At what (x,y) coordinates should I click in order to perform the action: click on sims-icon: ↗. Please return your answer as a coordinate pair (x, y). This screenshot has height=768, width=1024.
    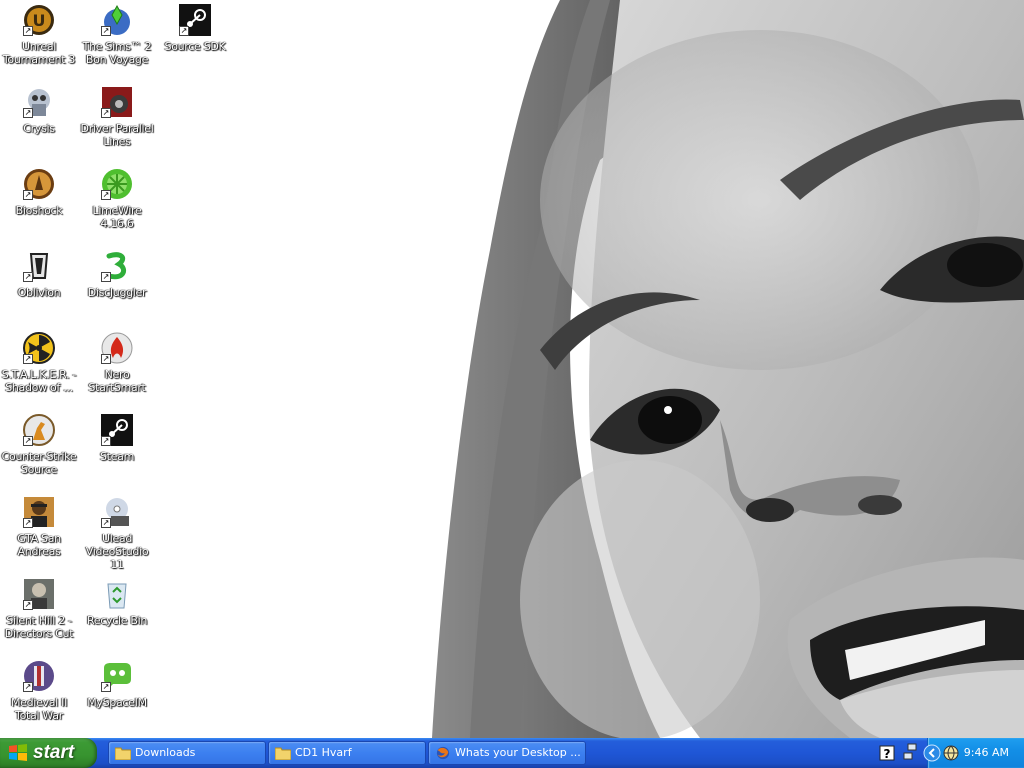
    Looking at the image, I should click on (117, 20).